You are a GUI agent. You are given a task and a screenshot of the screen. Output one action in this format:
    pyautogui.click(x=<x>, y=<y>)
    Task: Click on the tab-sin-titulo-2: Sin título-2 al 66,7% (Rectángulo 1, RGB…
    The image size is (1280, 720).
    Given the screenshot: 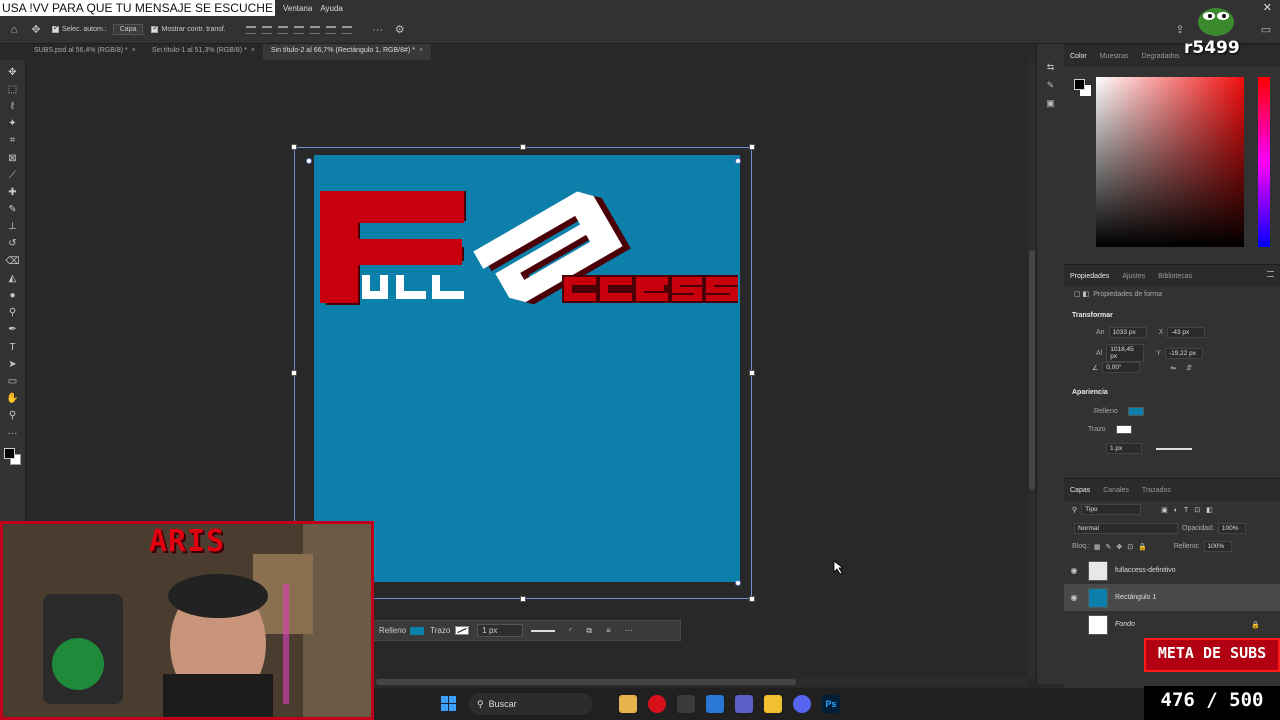 What is the action you would take?
    pyautogui.click(x=346, y=52)
    